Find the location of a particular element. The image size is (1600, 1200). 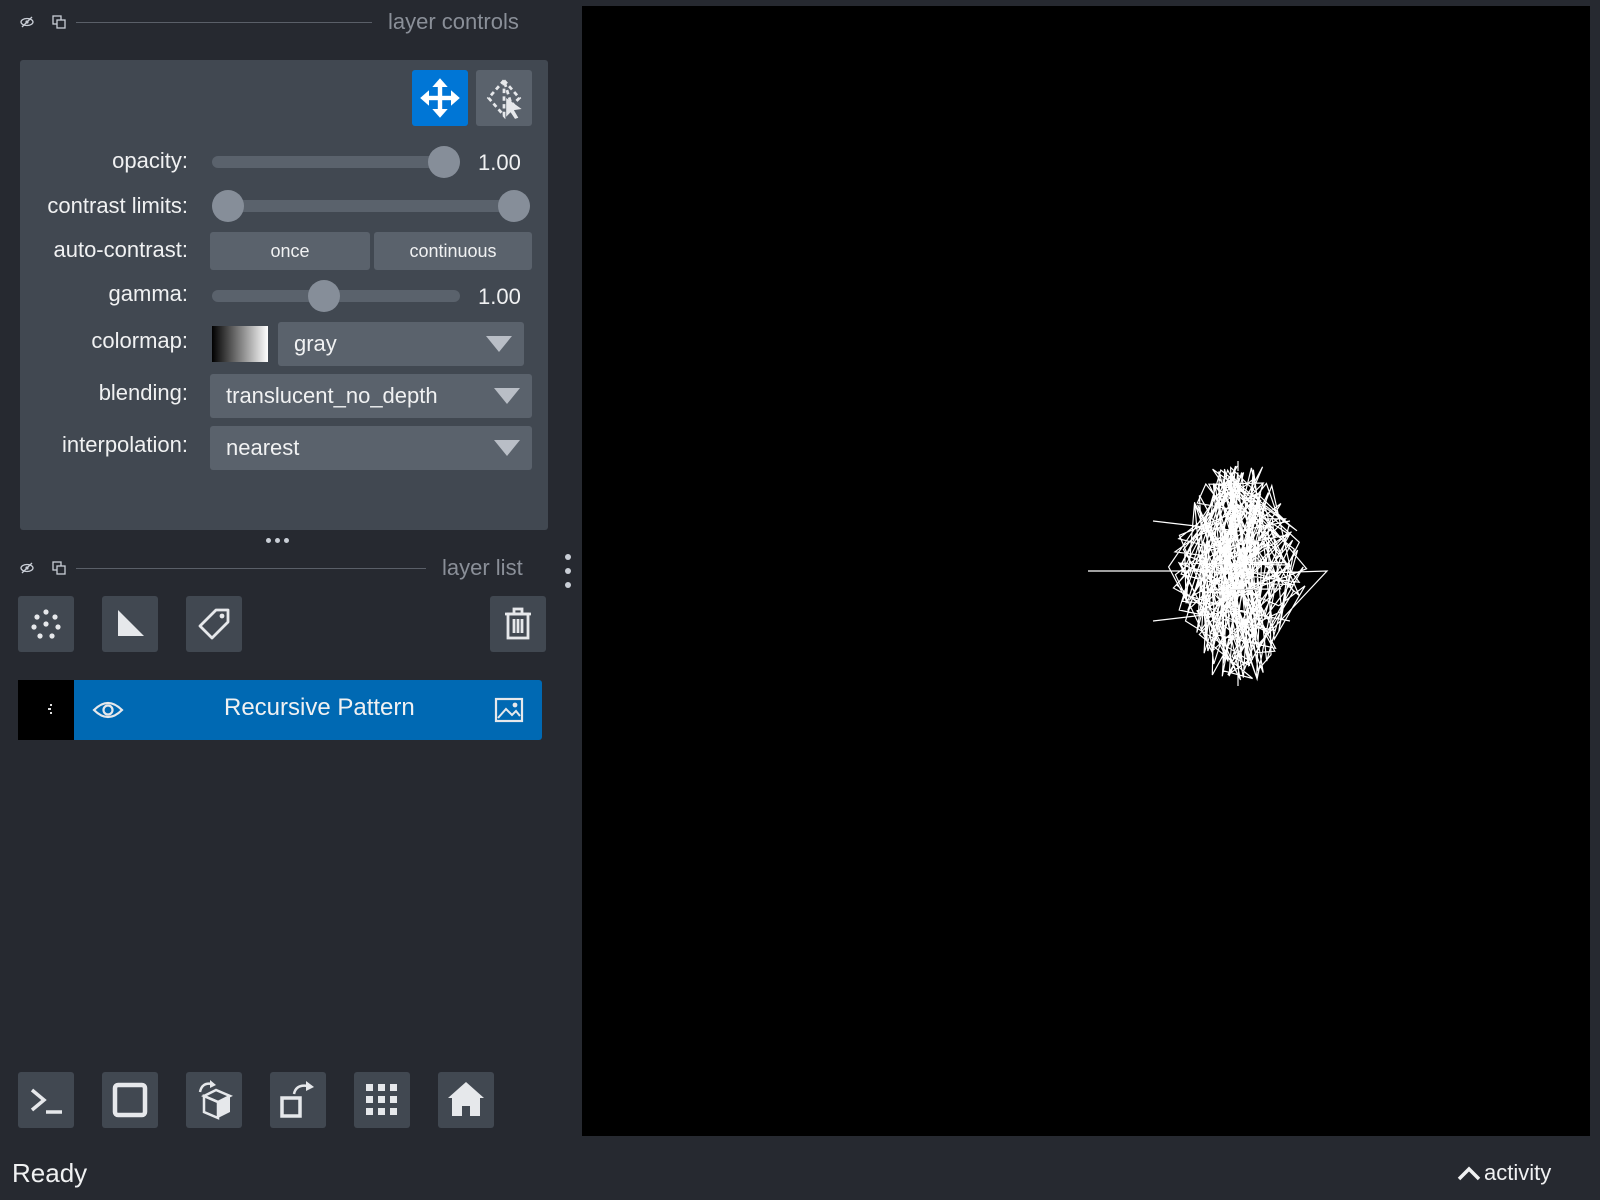

roll-dims-button is located at coordinates (214, 1100).